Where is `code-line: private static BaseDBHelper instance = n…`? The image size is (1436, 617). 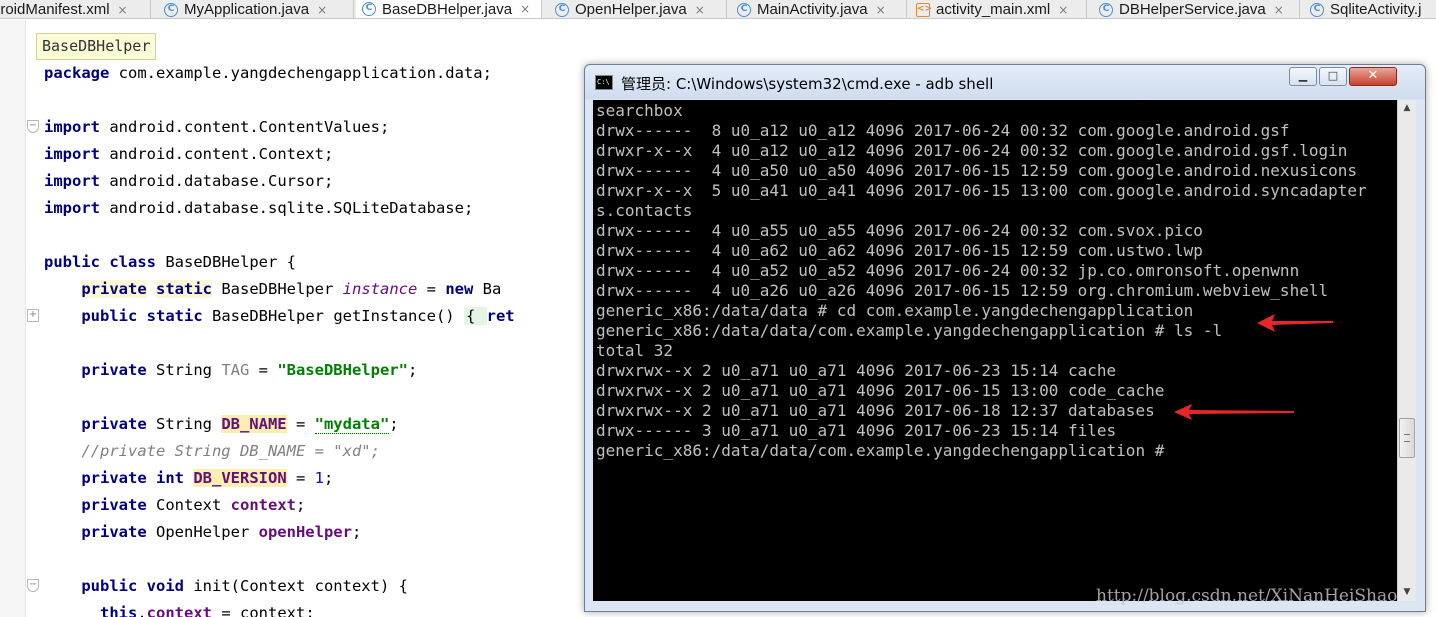 code-line: private static BaseDBHelper instance = n… is located at coordinates (291, 289).